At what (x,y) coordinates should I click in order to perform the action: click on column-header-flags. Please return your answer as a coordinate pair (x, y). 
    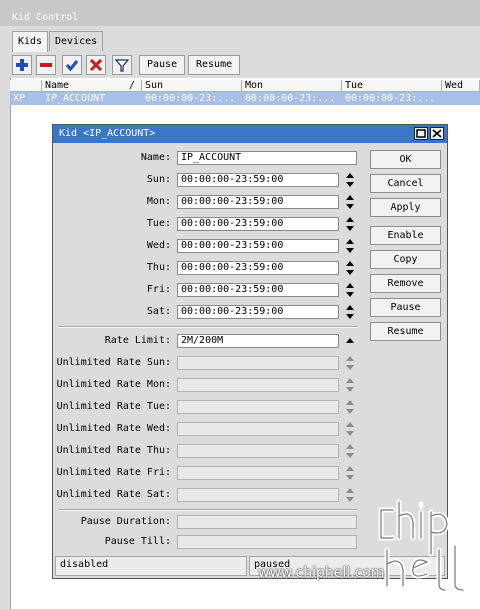
    Looking at the image, I should click on (26, 86).